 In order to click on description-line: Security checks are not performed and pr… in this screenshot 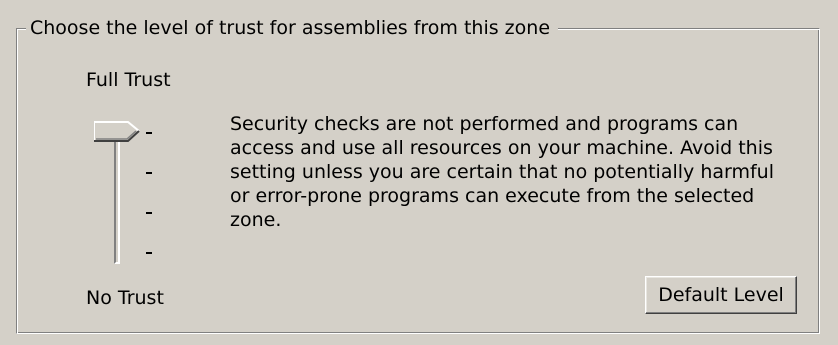, I will do `click(484, 124)`.